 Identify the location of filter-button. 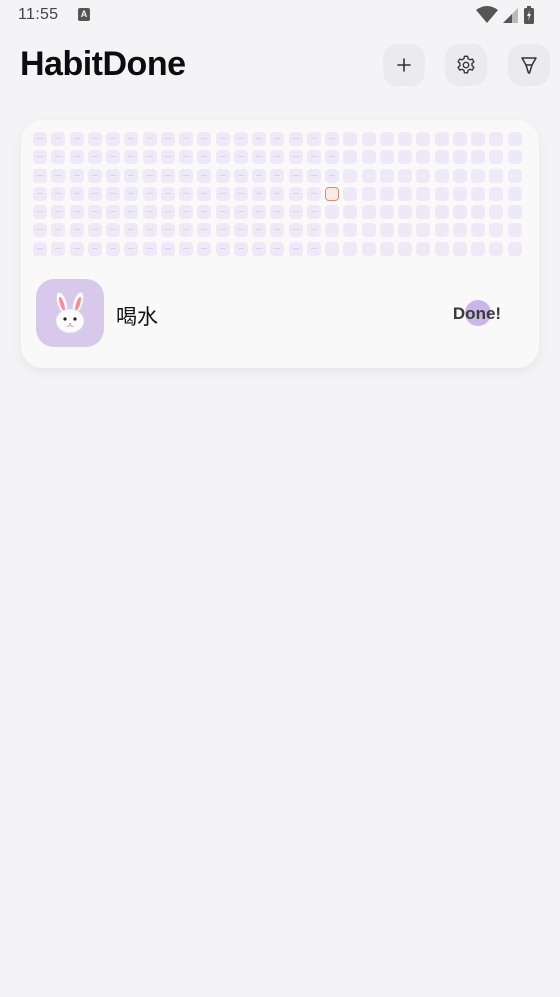
(529, 65).